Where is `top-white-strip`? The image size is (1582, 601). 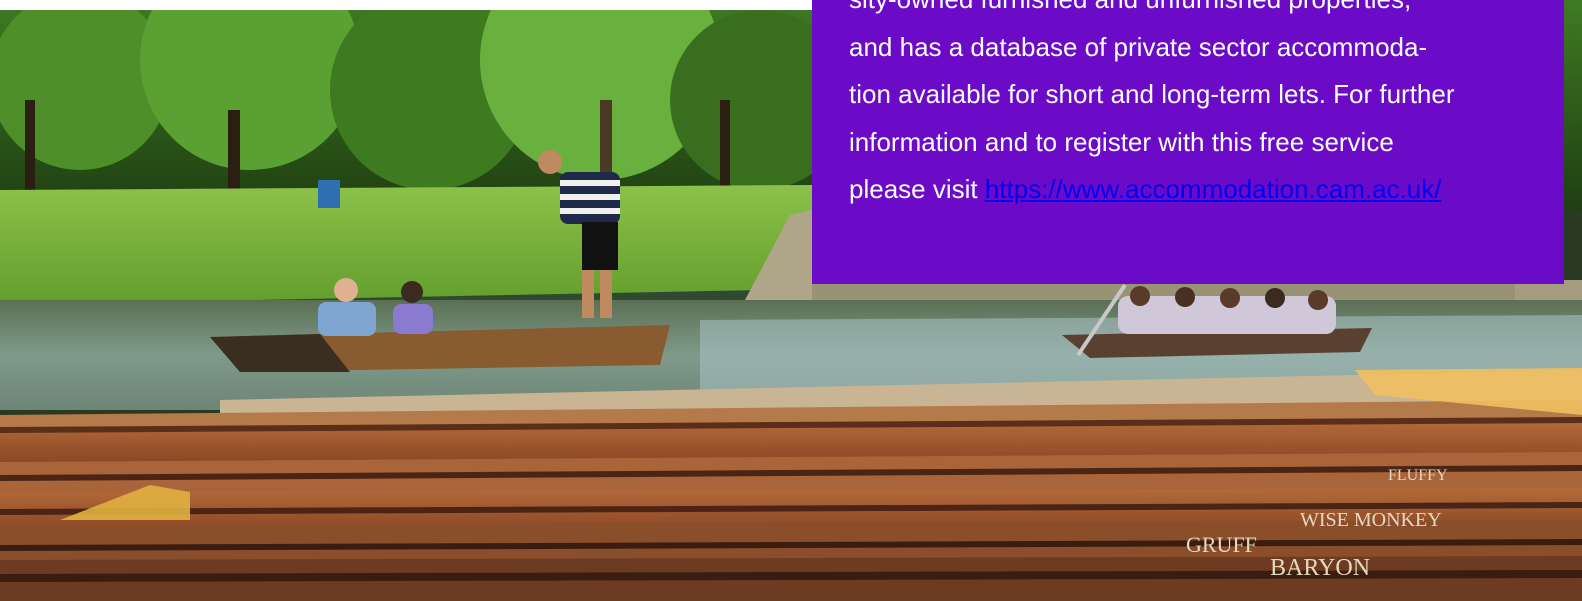 top-white-strip is located at coordinates (406, 5).